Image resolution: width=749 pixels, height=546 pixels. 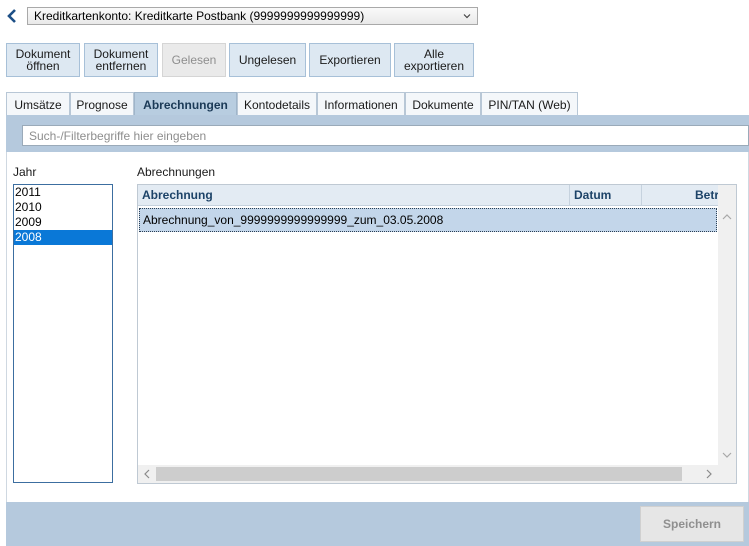 I want to click on tab-kontodetails: Kontodetails, so click(x=277, y=104).